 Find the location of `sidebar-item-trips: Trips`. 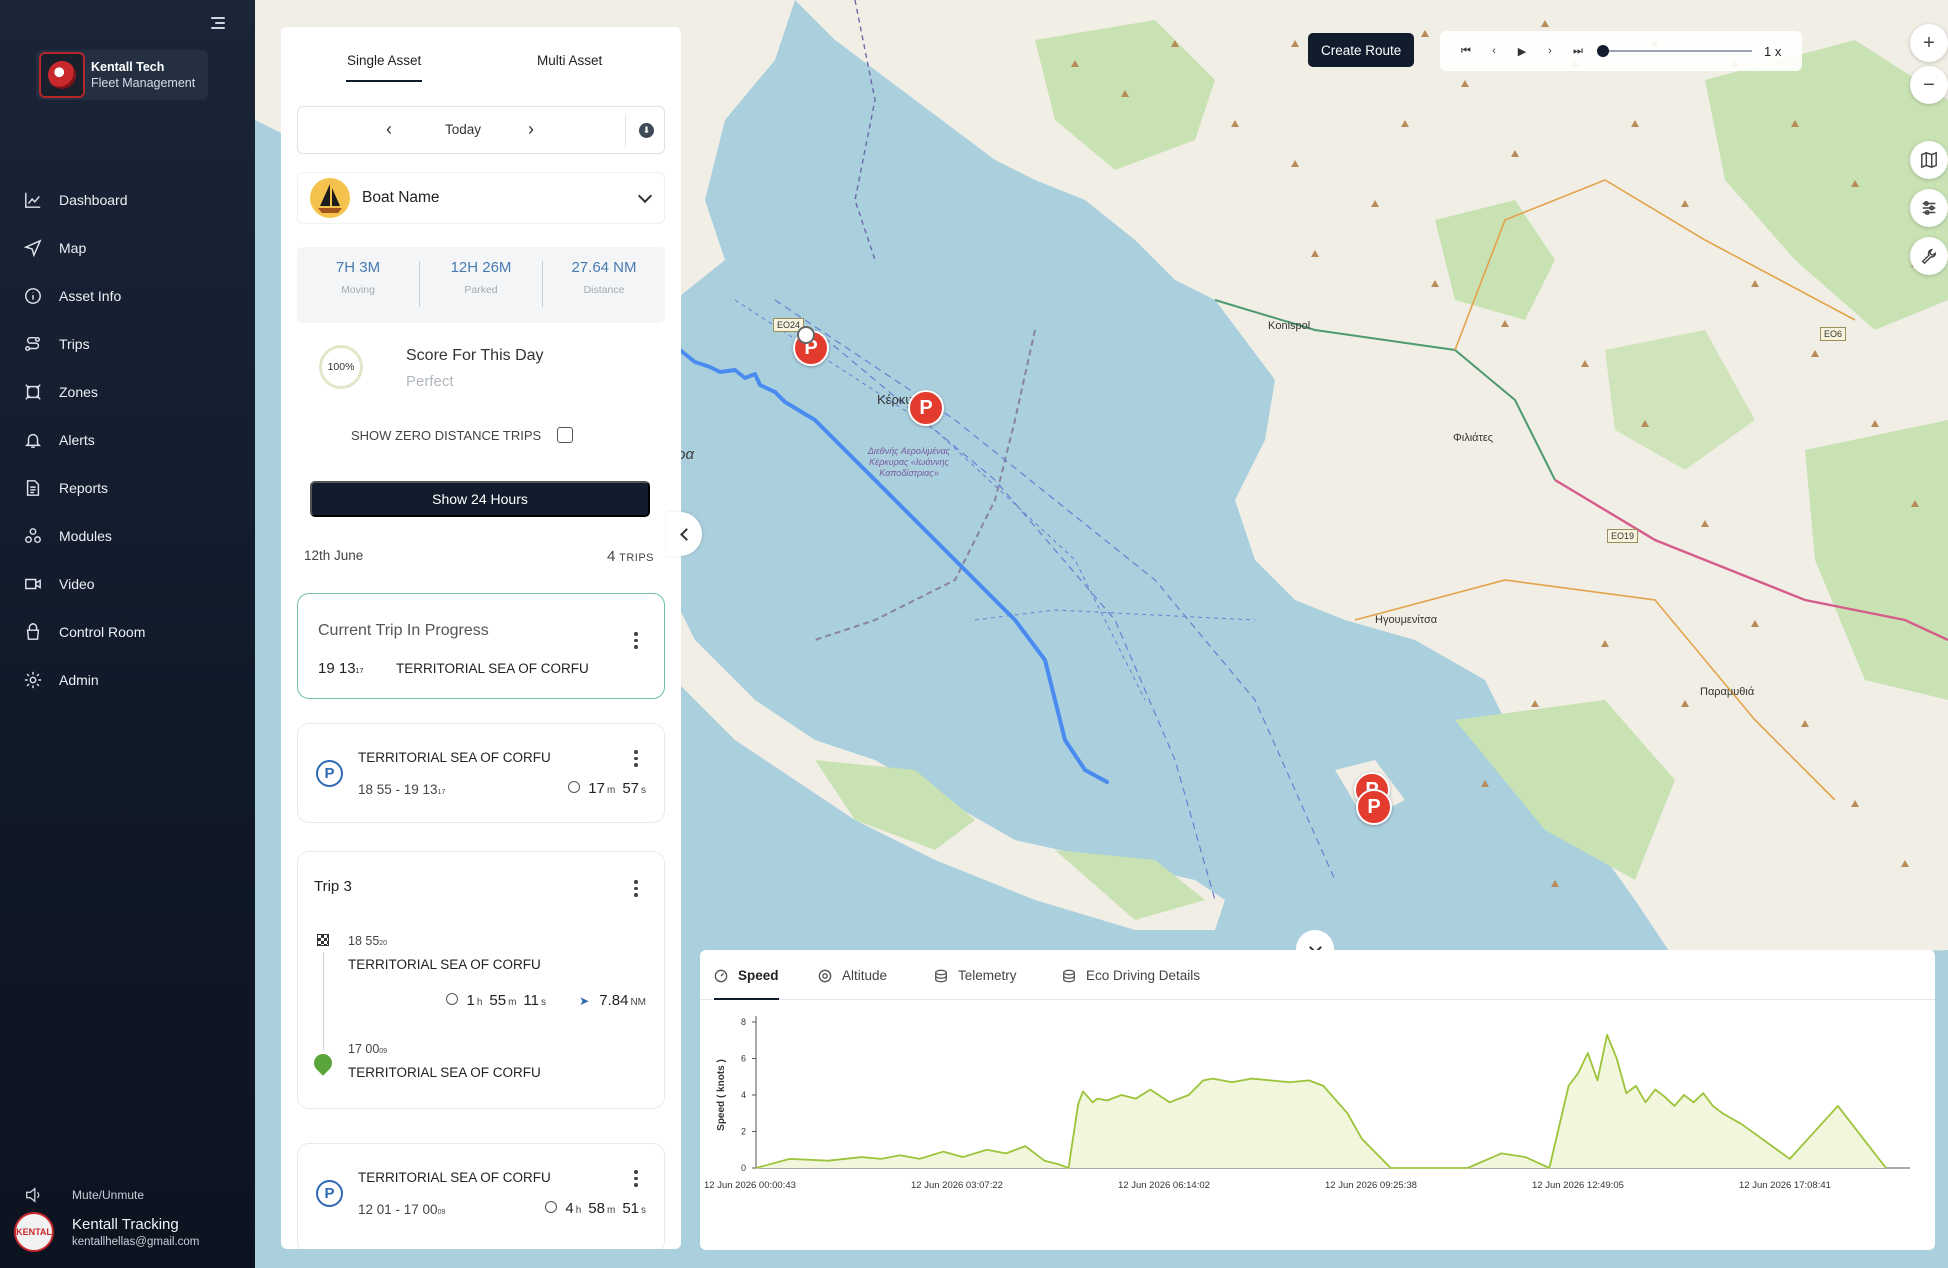

sidebar-item-trips: Trips is located at coordinates (127, 344).